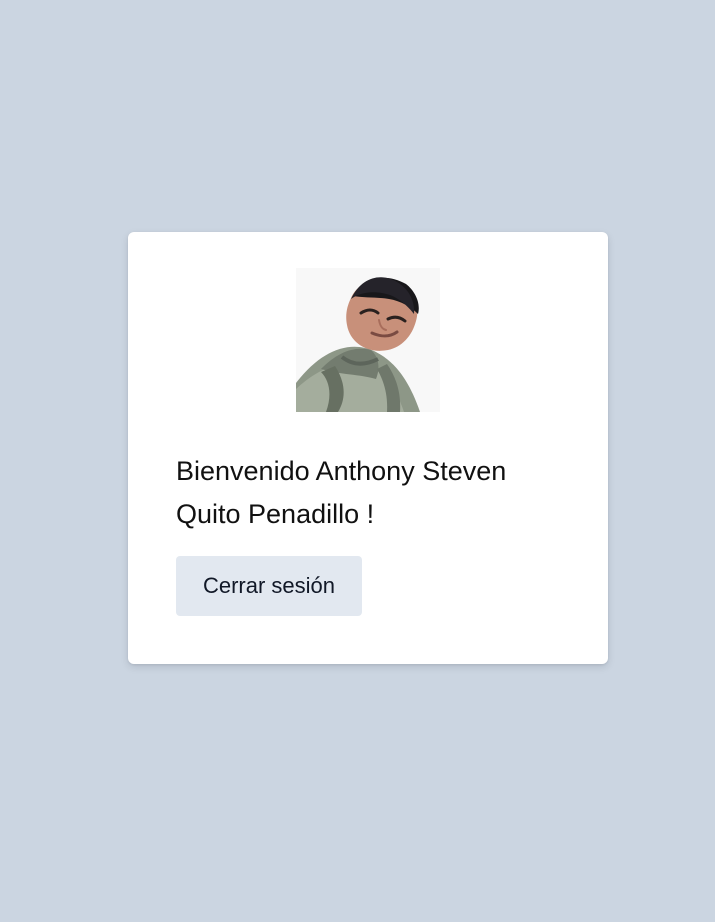  What do you see at coordinates (269, 586) in the screenshot?
I see `logout-button: Cerrar sesión` at bounding box center [269, 586].